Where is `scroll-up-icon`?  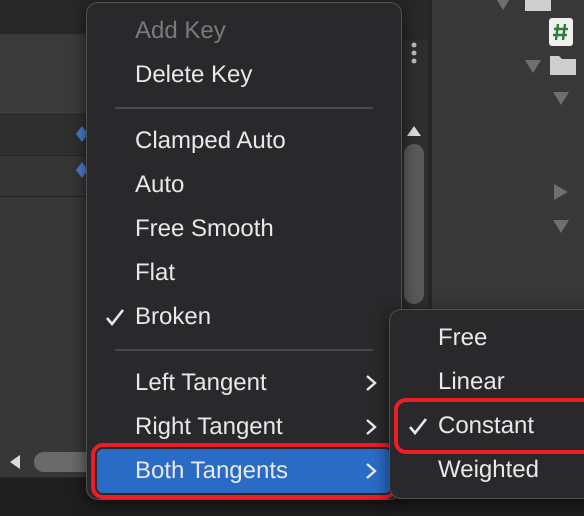 scroll-up-icon is located at coordinates (414, 131).